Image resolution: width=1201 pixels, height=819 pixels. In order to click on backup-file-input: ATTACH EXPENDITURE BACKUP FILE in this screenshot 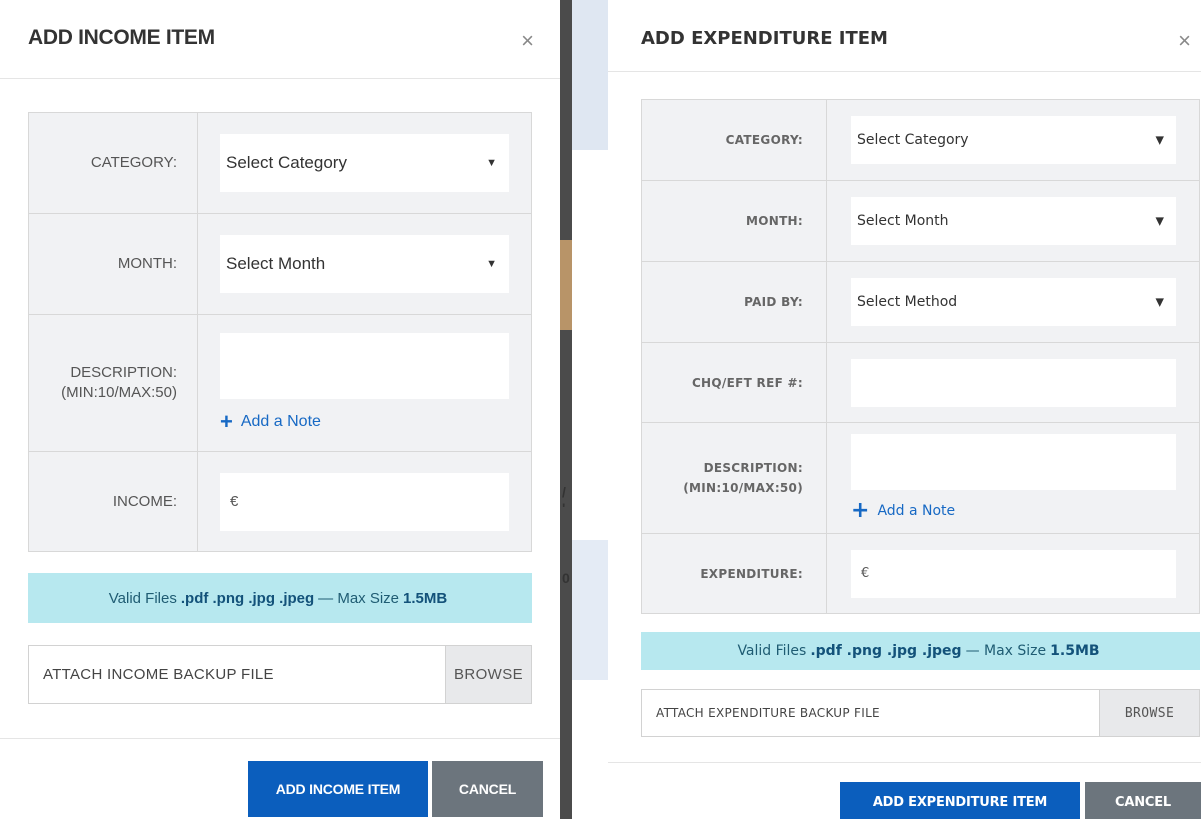, I will do `click(870, 713)`.